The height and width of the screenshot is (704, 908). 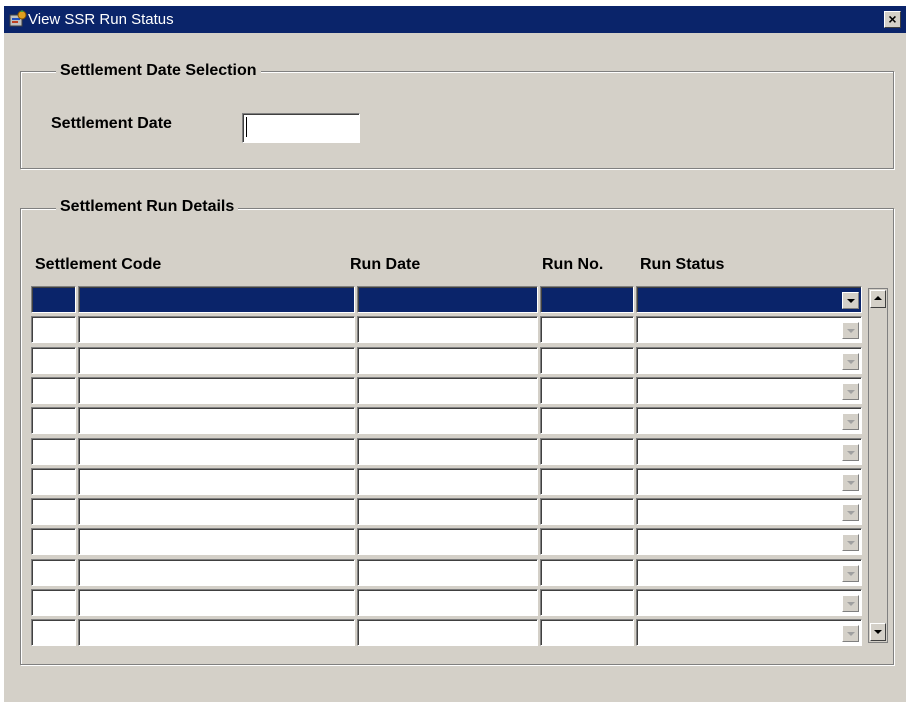 I want to click on scrollbar-track, so click(x=878, y=465).